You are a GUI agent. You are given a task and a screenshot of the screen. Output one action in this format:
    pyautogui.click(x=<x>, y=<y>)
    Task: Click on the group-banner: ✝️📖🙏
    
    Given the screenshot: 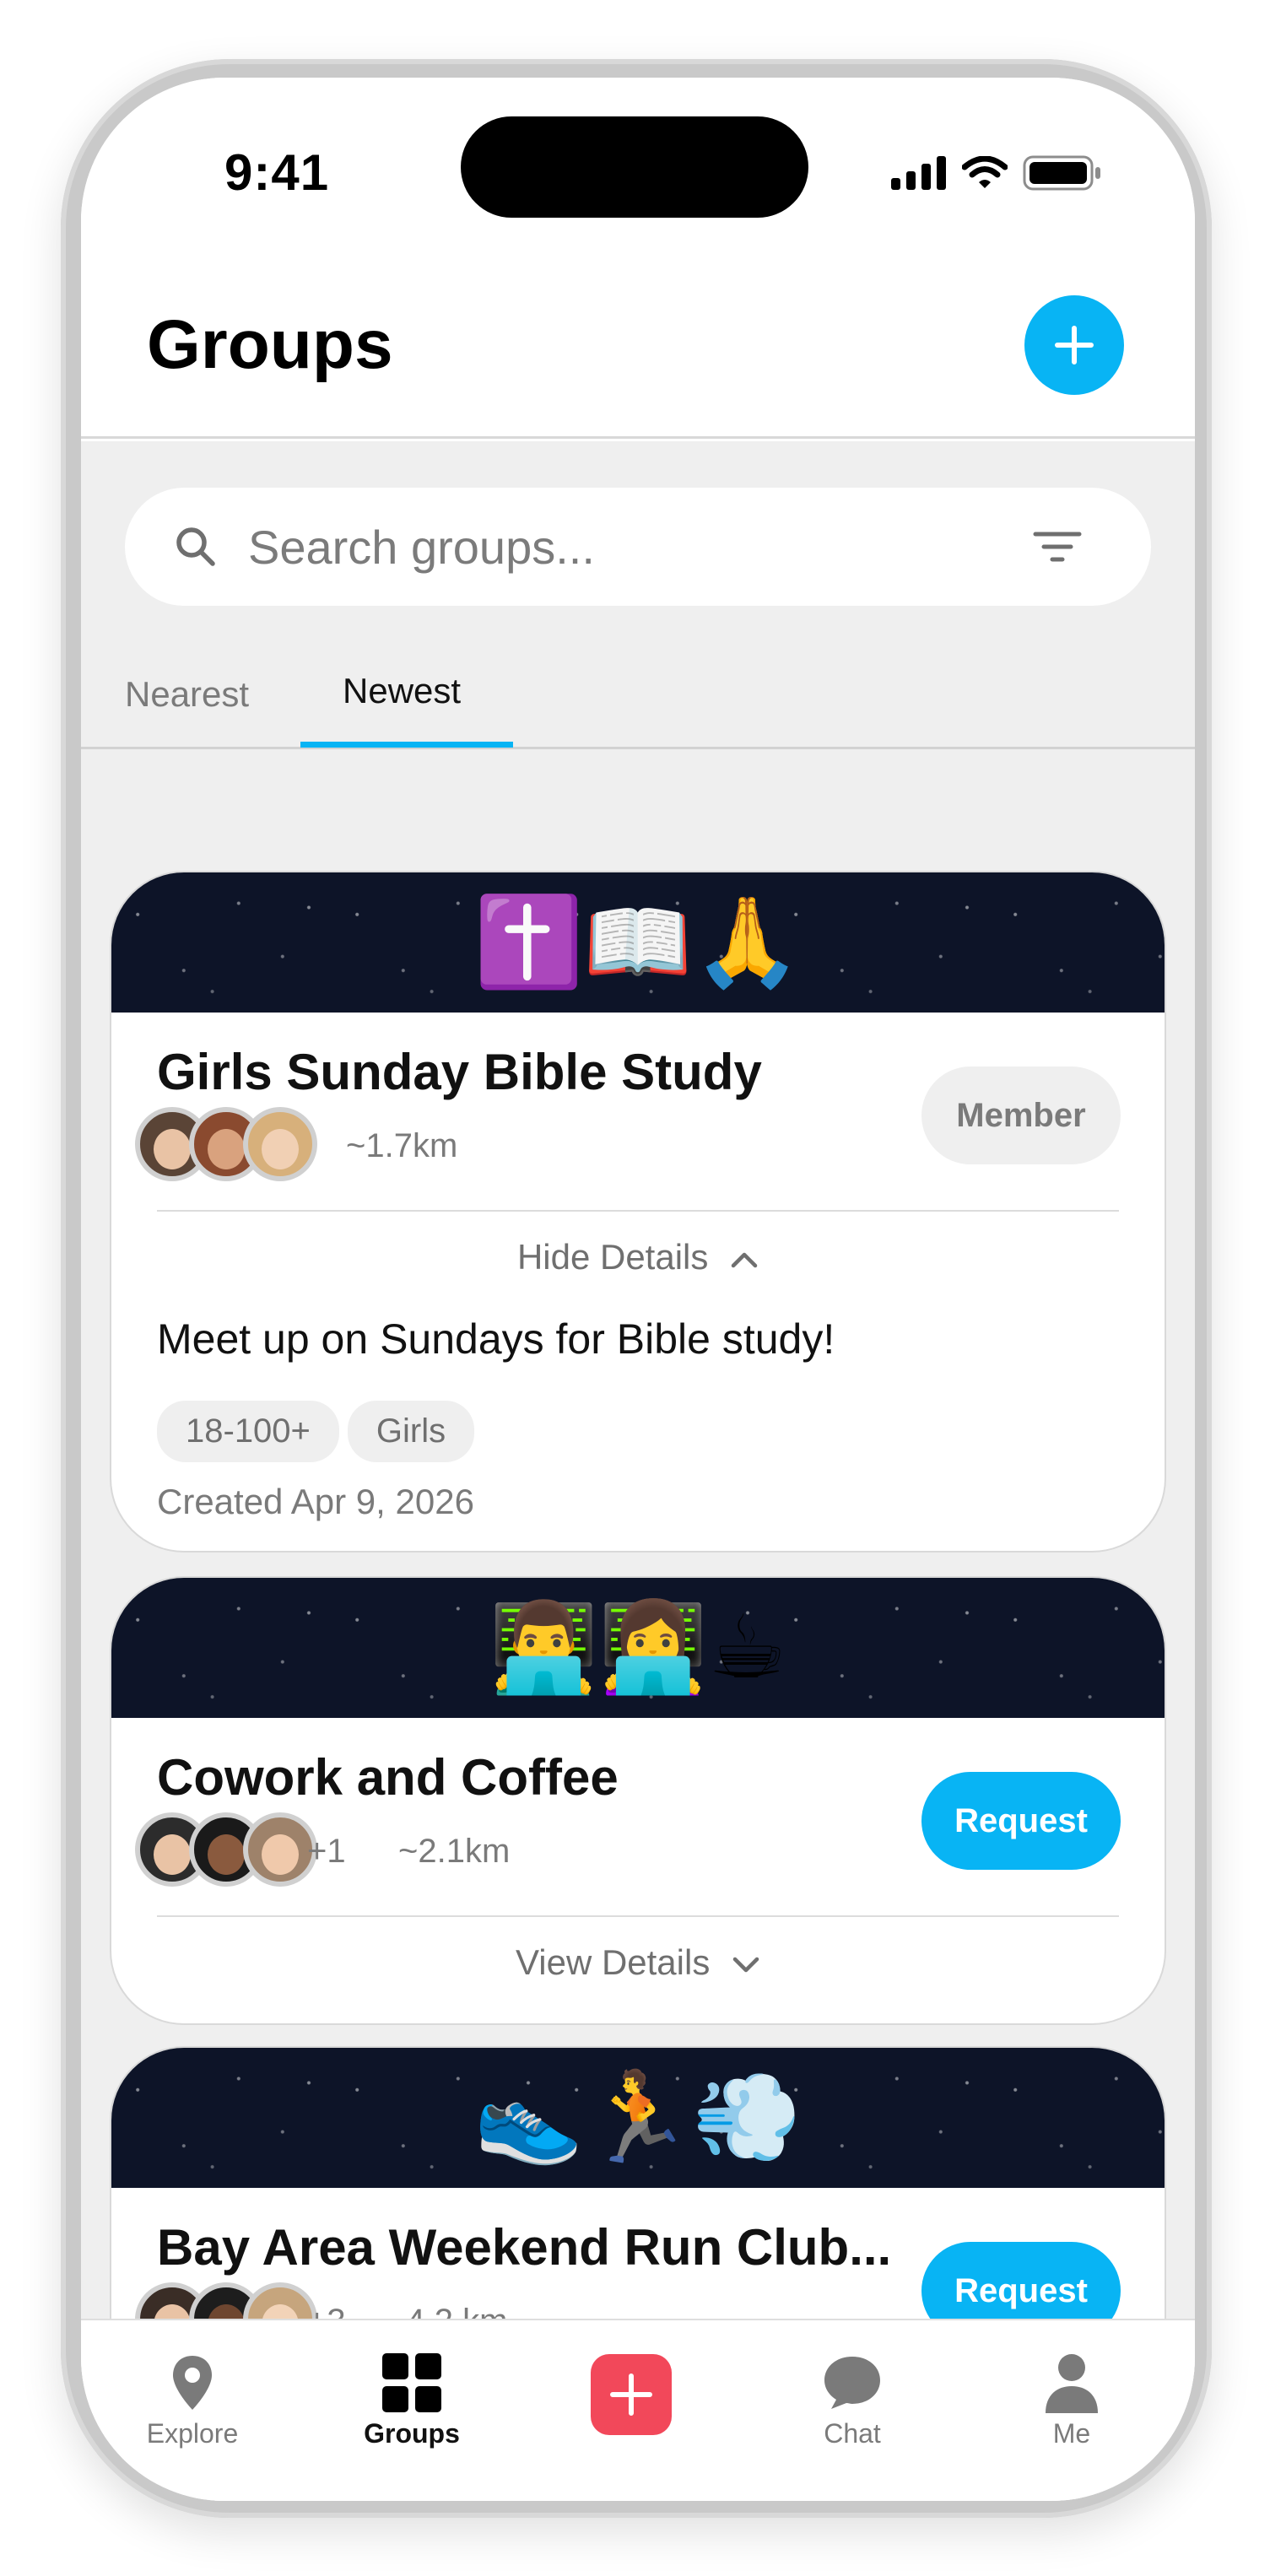 What is the action you would take?
    pyautogui.click(x=638, y=942)
    